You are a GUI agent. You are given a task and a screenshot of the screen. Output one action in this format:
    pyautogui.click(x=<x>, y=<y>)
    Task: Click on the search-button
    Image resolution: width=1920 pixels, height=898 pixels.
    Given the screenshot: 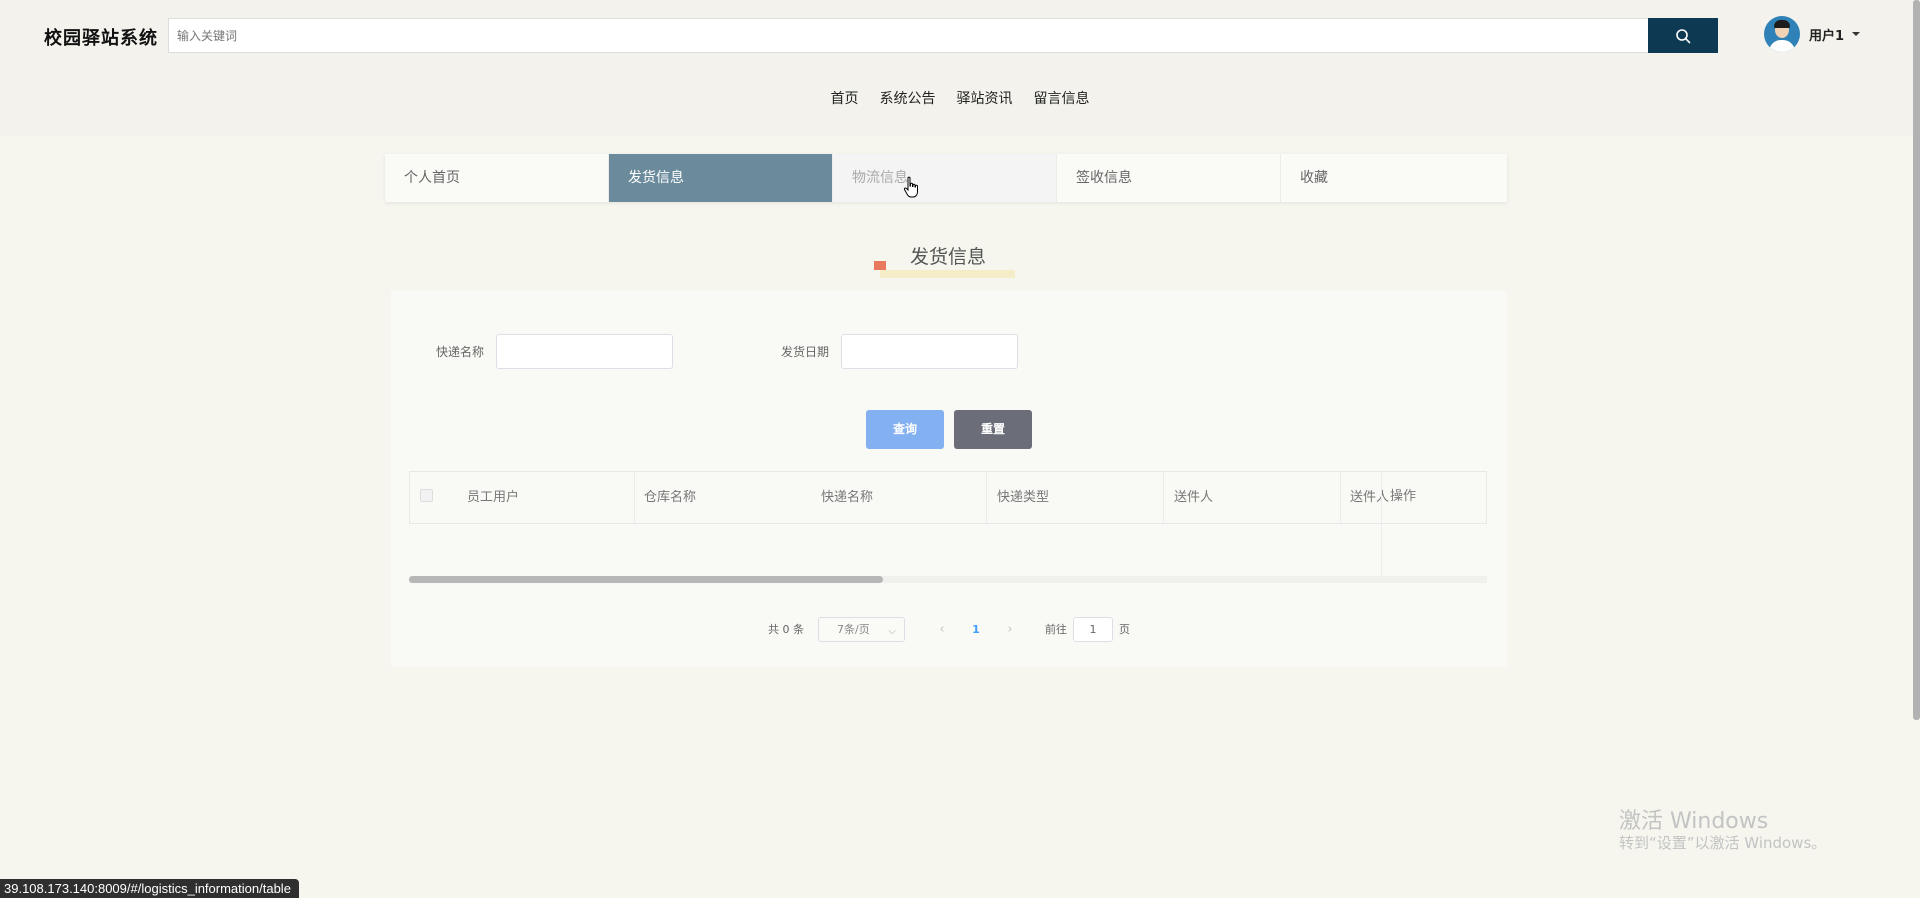 What is the action you would take?
    pyautogui.click(x=1683, y=35)
    